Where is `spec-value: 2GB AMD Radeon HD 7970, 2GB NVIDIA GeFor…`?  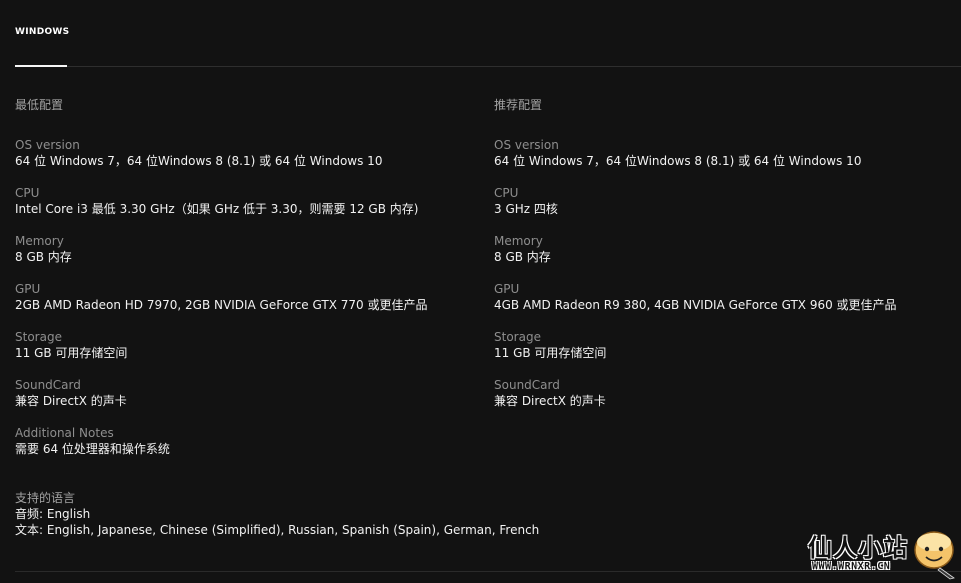
spec-value: 2GB AMD Radeon HD 7970, 2GB NVIDIA GeFor… is located at coordinates (221, 305).